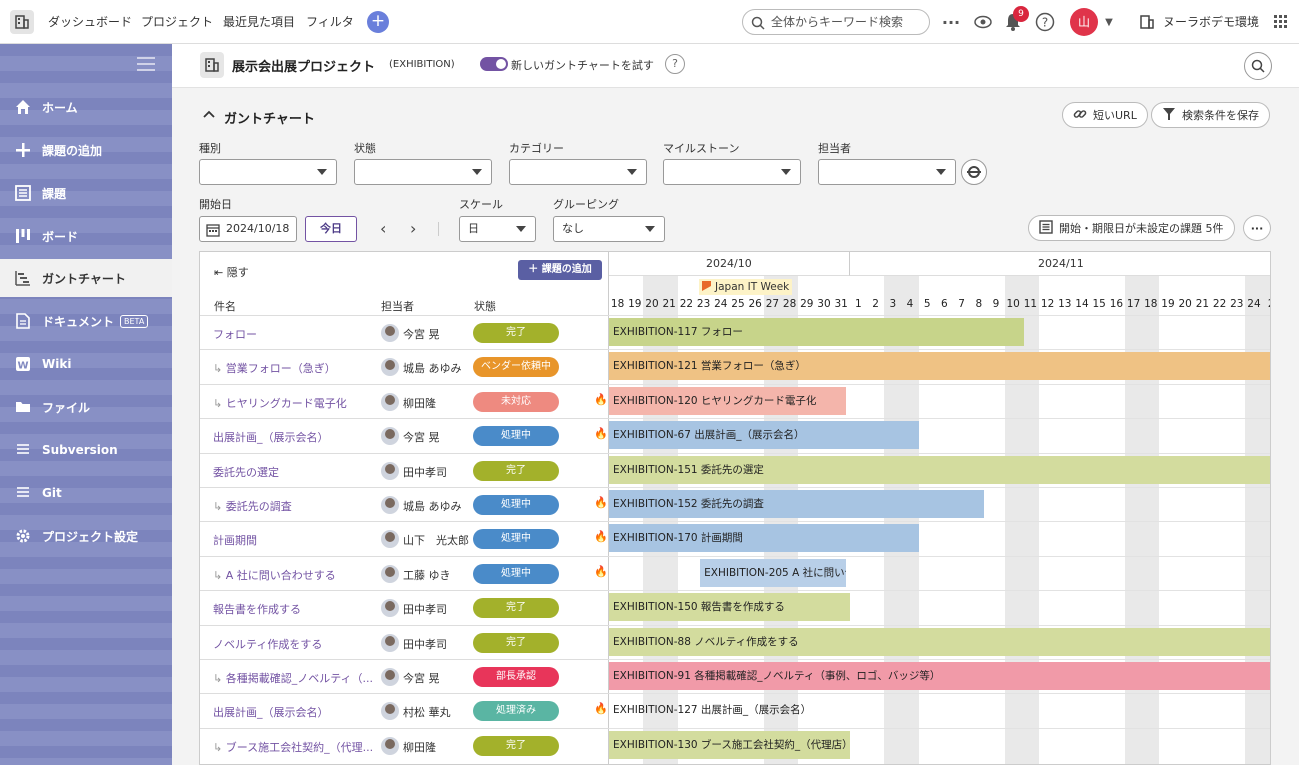 The height and width of the screenshot is (765, 1299). Describe the element at coordinates (1211, 21) in the screenshot. I see `space-name: ヌーラボデモ環境` at that location.